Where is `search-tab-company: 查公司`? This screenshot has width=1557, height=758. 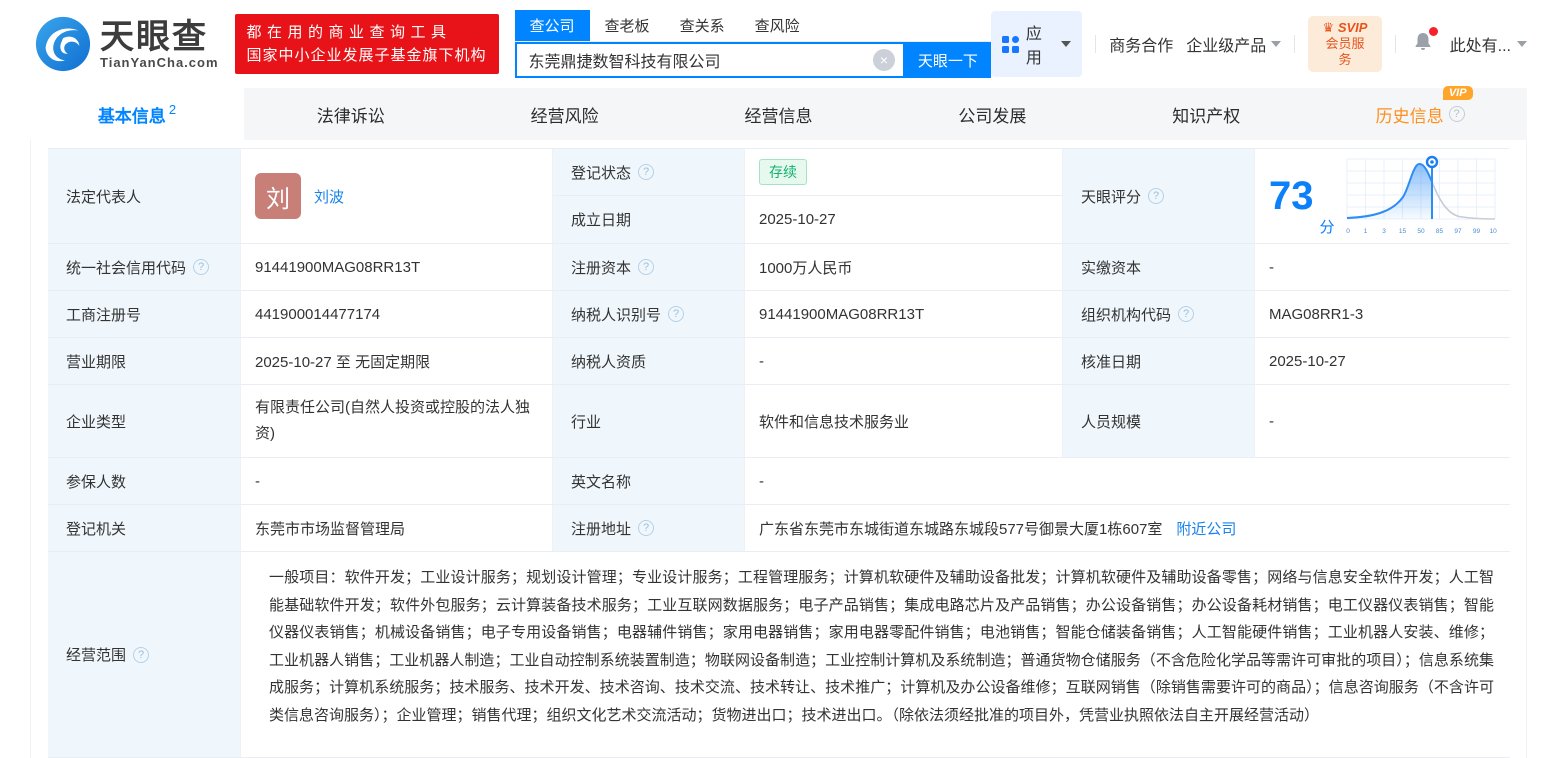 search-tab-company: 查公司 is located at coordinates (552, 25).